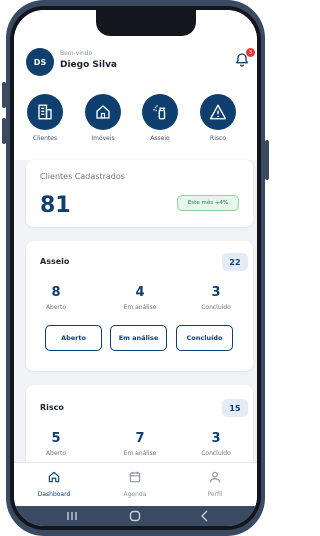 The height and width of the screenshot is (536, 320). I want to click on tab-dashboard: Dashboard, so click(54, 483).